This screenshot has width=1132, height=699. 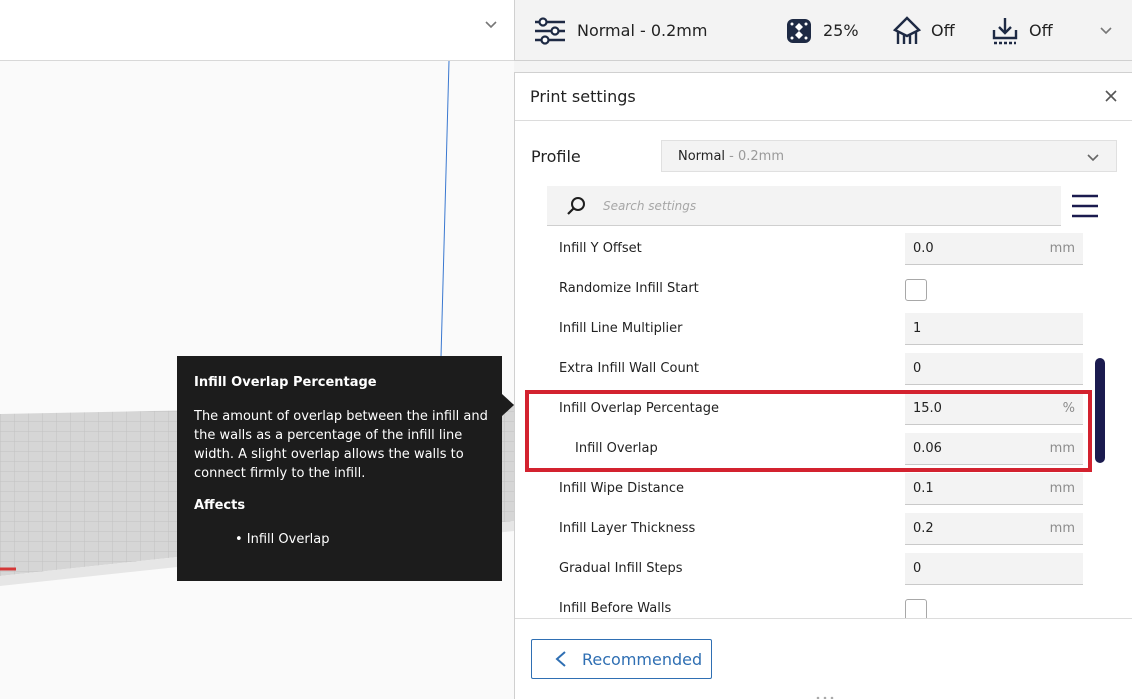 What do you see at coordinates (923, 248) in the screenshot?
I see `setting-value: 0.0` at bounding box center [923, 248].